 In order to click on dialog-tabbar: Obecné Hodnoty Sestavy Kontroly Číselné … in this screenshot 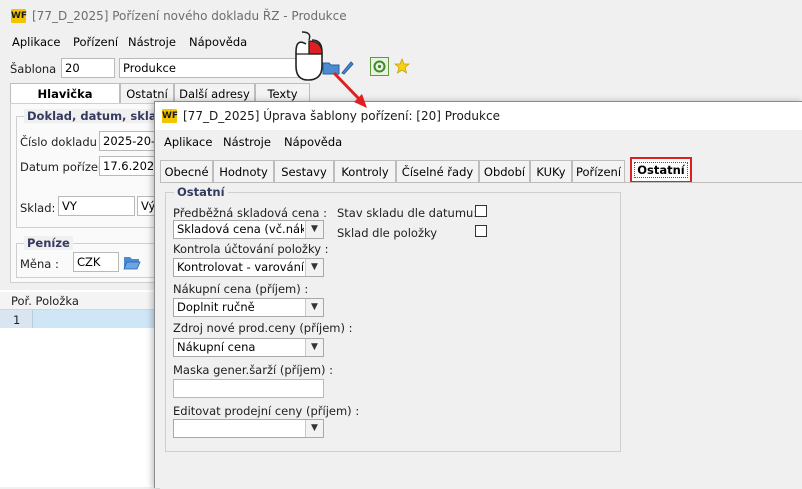, I will do `click(480, 170)`.